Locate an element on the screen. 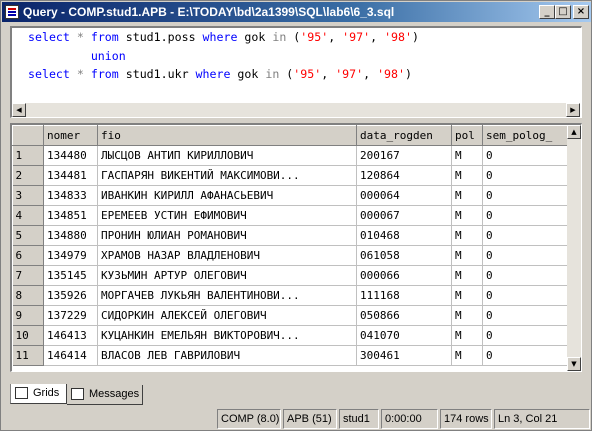 This screenshot has height=431, width=592. row-number: 11 is located at coordinates (28, 355).